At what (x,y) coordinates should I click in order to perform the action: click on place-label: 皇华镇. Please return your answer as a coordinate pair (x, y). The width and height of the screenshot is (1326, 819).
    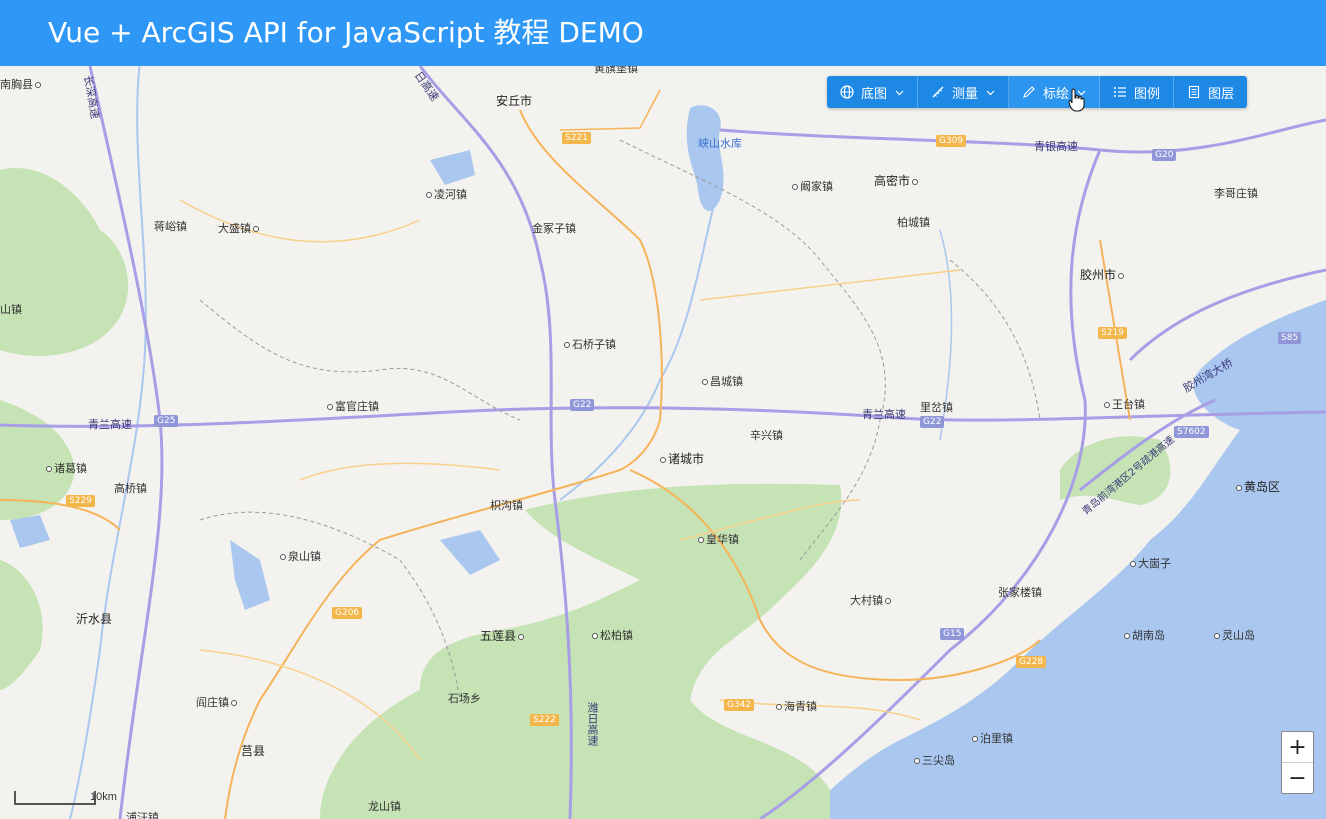
    Looking at the image, I should click on (717, 539).